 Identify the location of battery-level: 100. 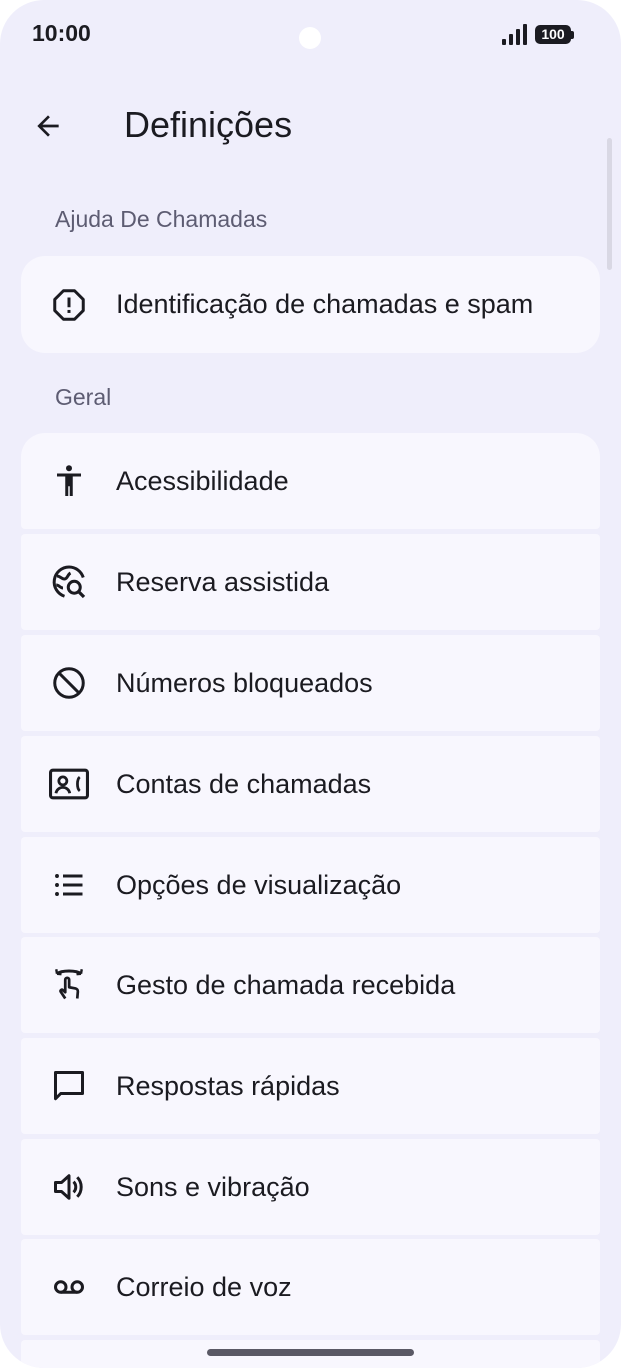
(553, 34).